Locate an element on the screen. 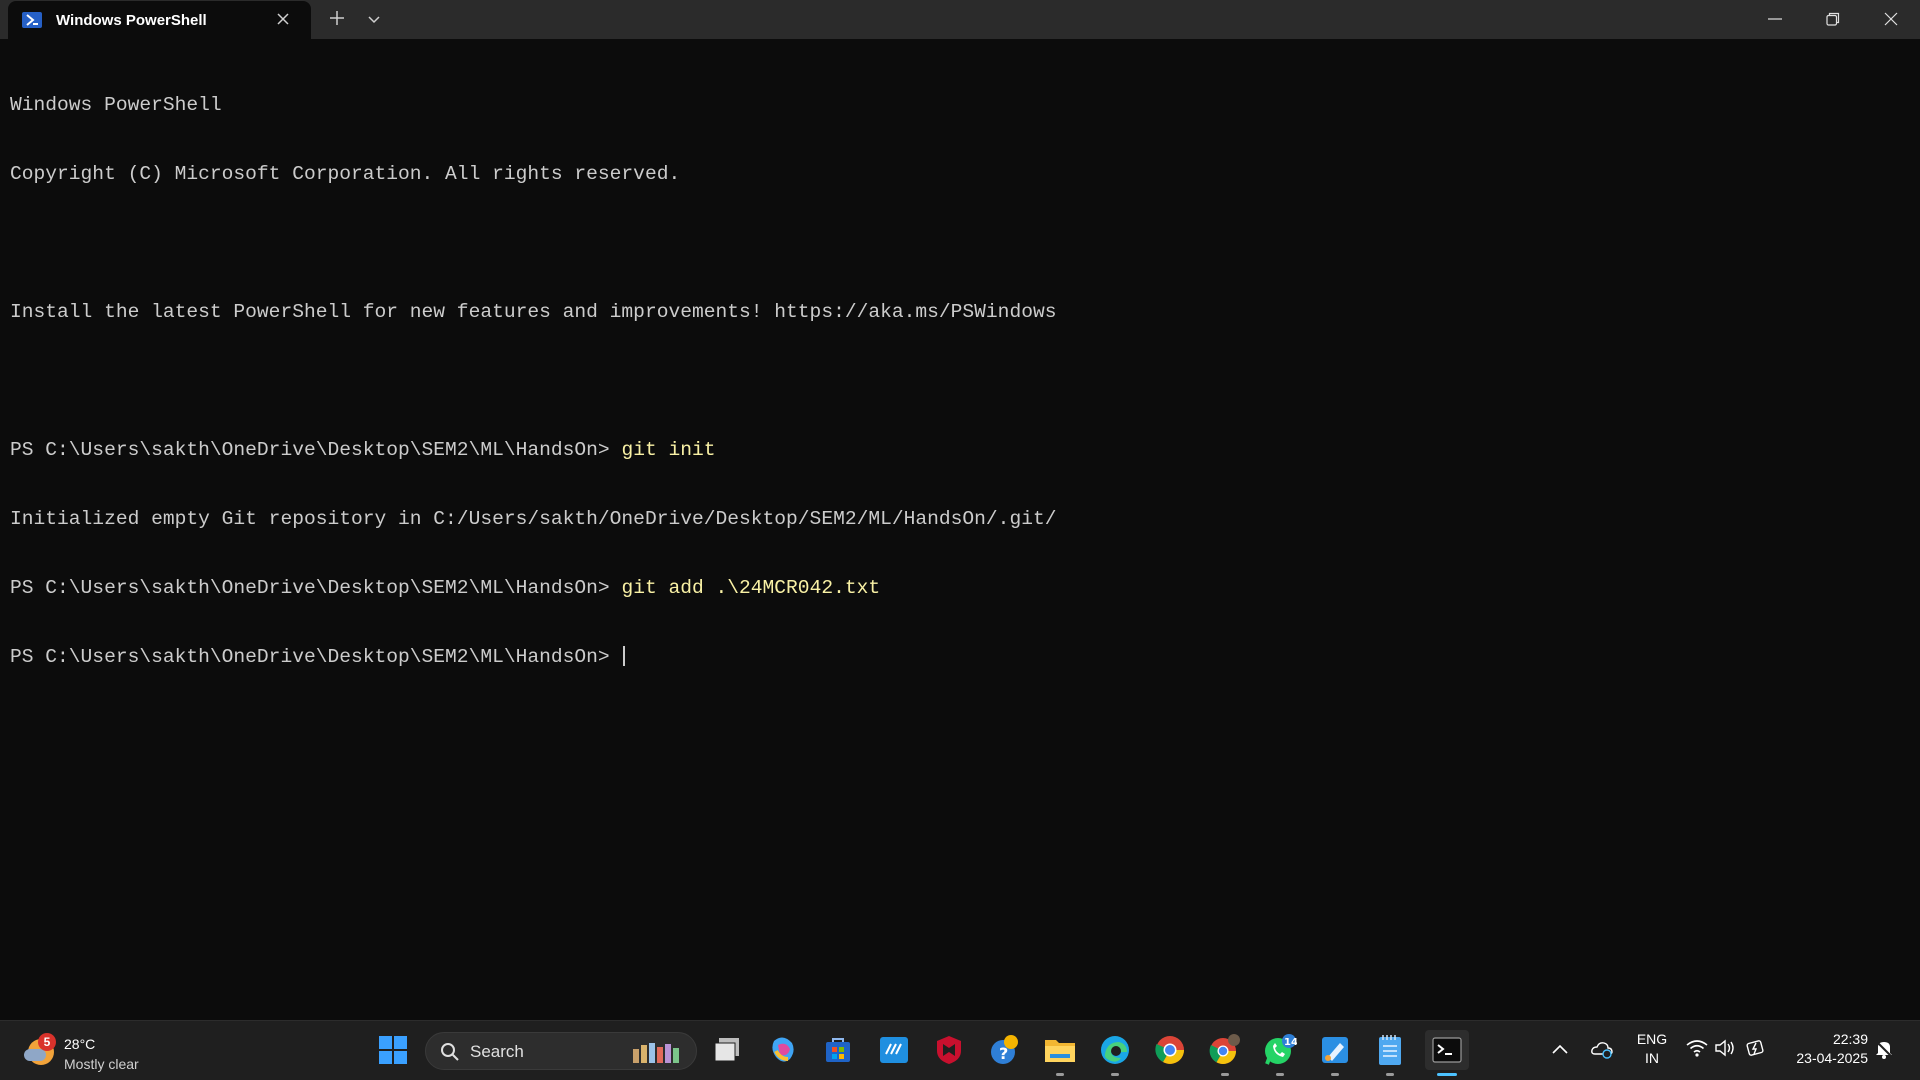 This screenshot has height=1080, width=1920. notifications-button is located at coordinates (1884, 1051).